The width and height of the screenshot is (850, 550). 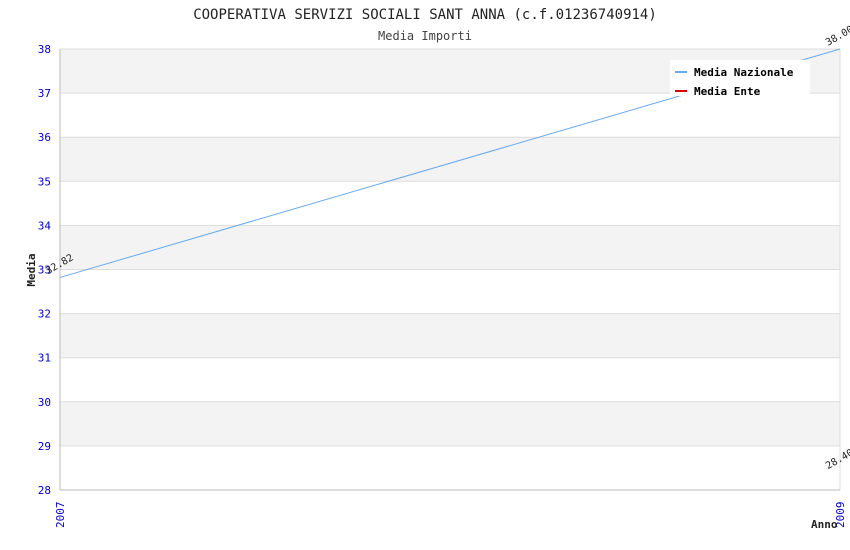 I want to click on y-tick-label: 36, so click(x=44, y=137).